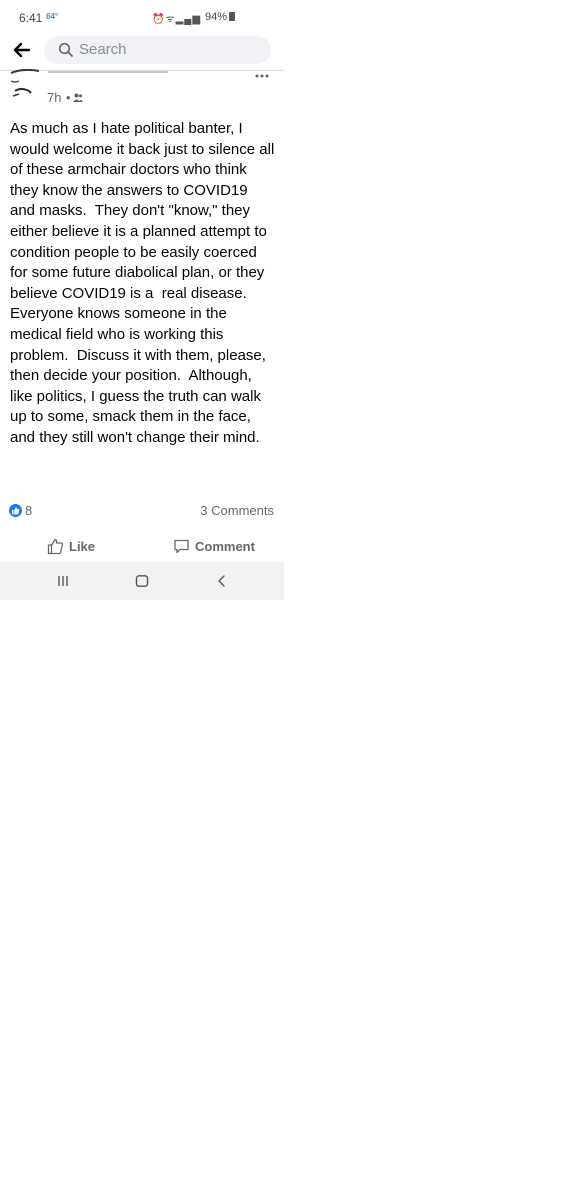 The height and width of the screenshot is (1200, 568). What do you see at coordinates (22, 50) in the screenshot?
I see `back-arrow-icon` at bounding box center [22, 50].